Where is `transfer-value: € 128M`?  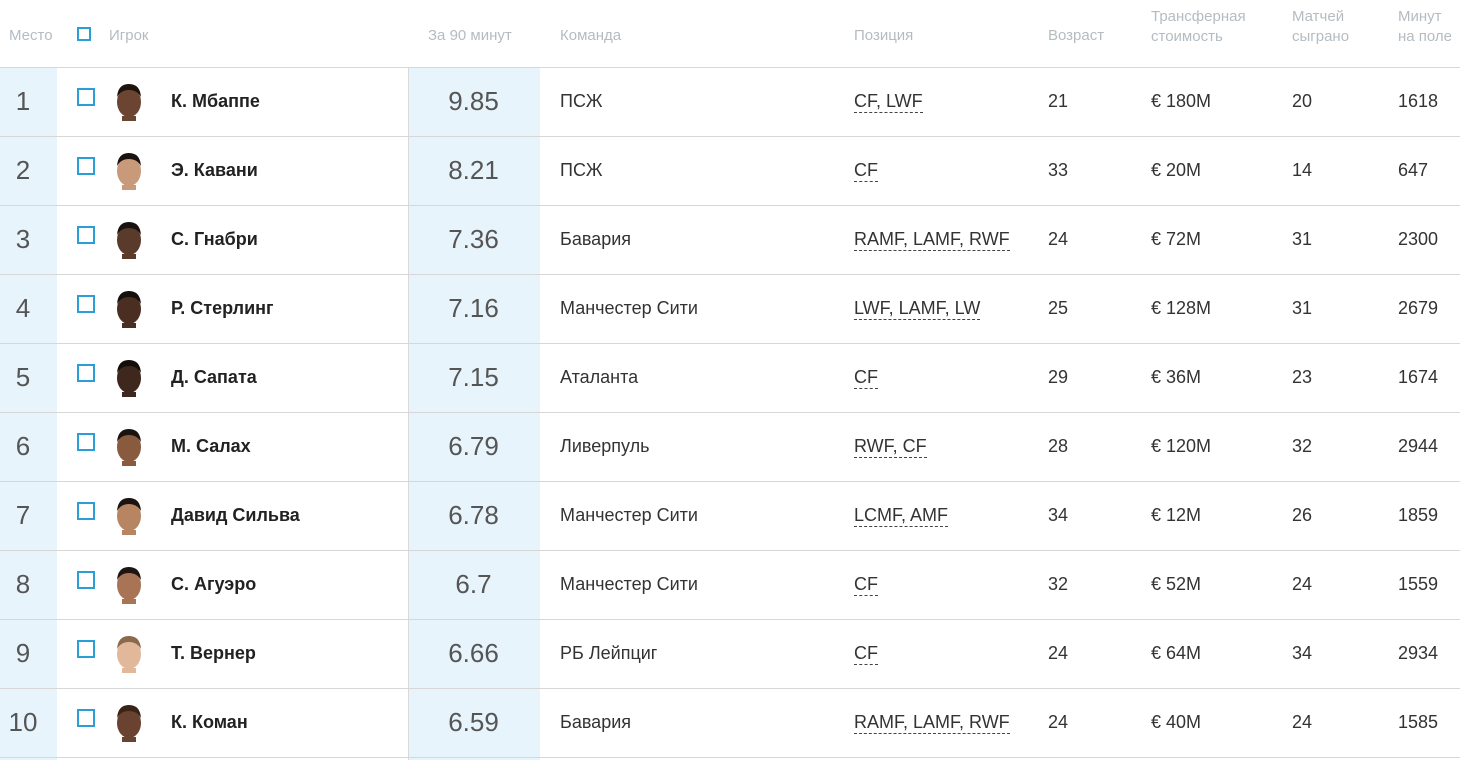 transfer-value: € 128M is located at coordinates (1181, 308).